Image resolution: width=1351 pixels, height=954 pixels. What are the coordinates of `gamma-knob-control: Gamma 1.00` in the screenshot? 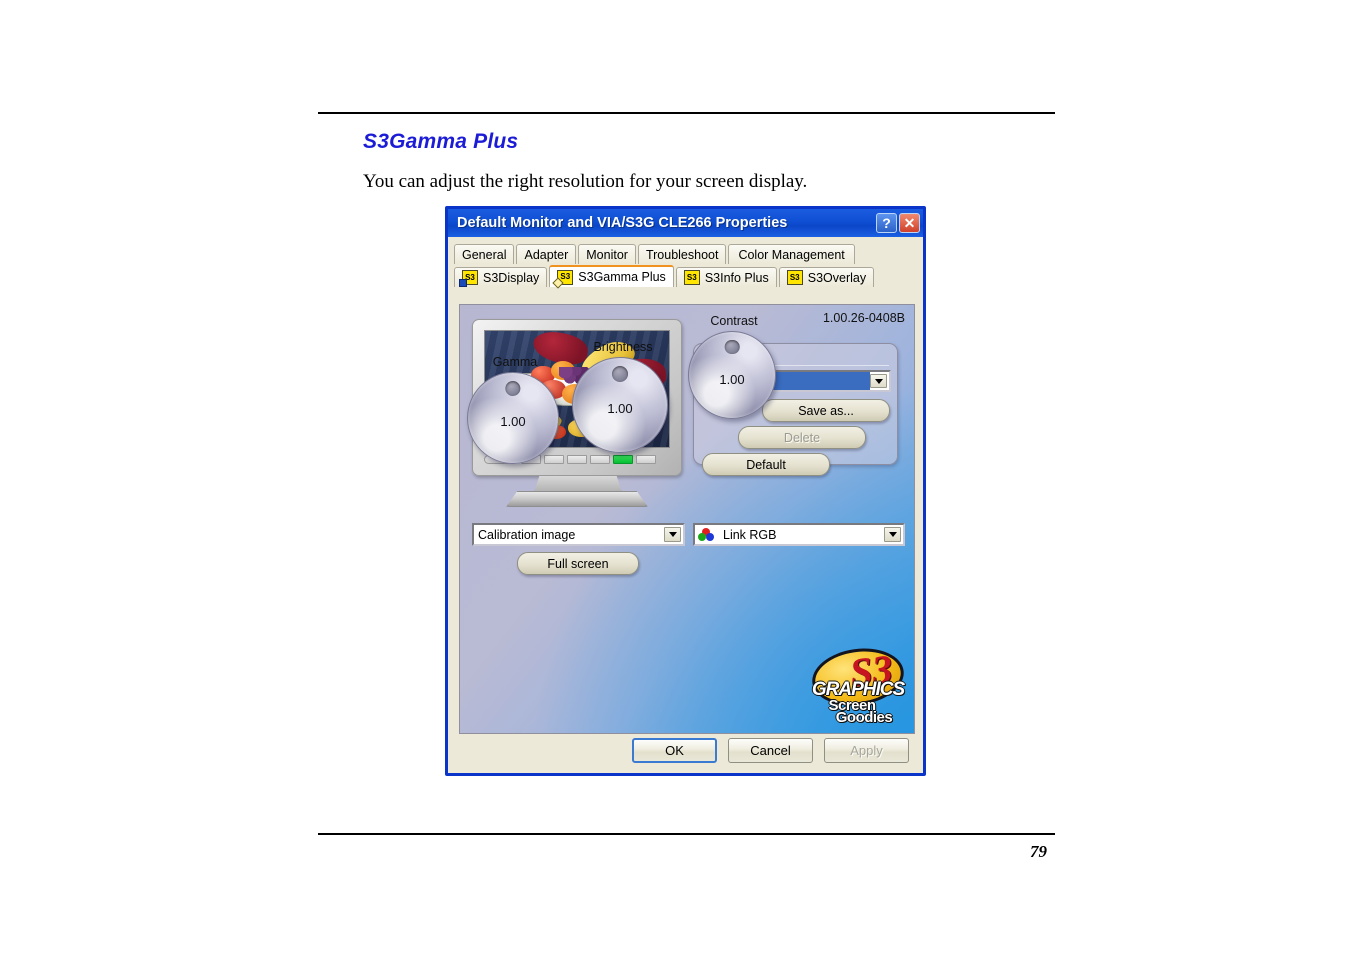 It's located at (515, 411).